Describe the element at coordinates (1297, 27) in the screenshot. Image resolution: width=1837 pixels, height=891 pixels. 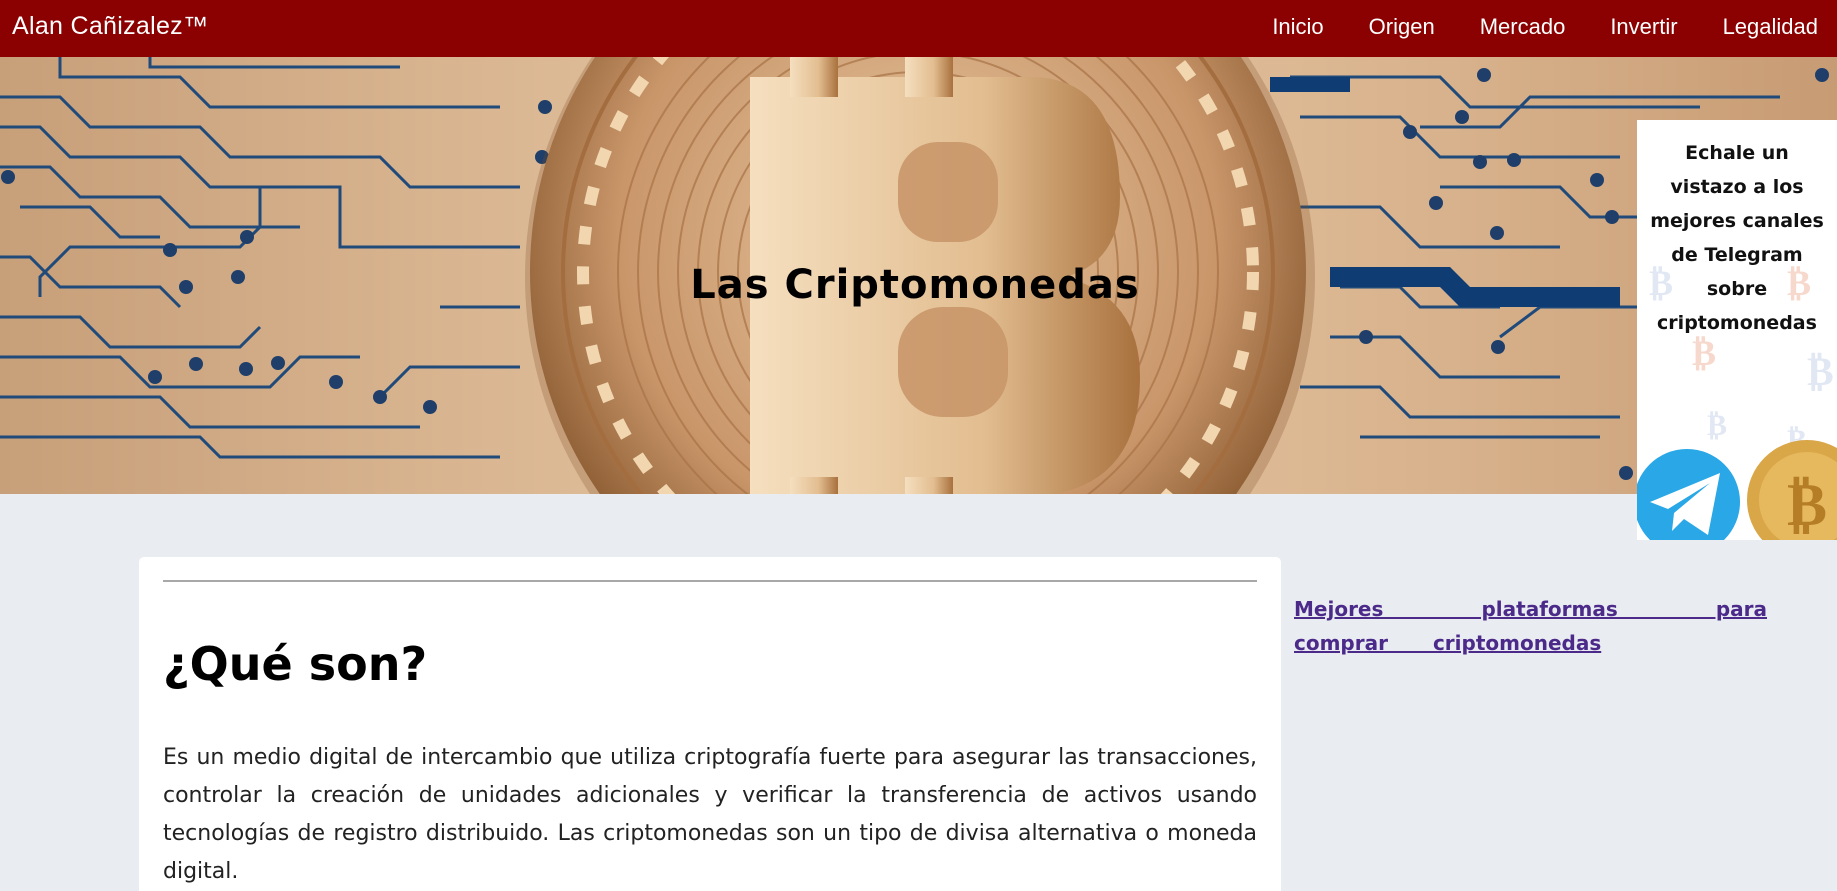
I see `nav-inicio: Inicio` at that location.